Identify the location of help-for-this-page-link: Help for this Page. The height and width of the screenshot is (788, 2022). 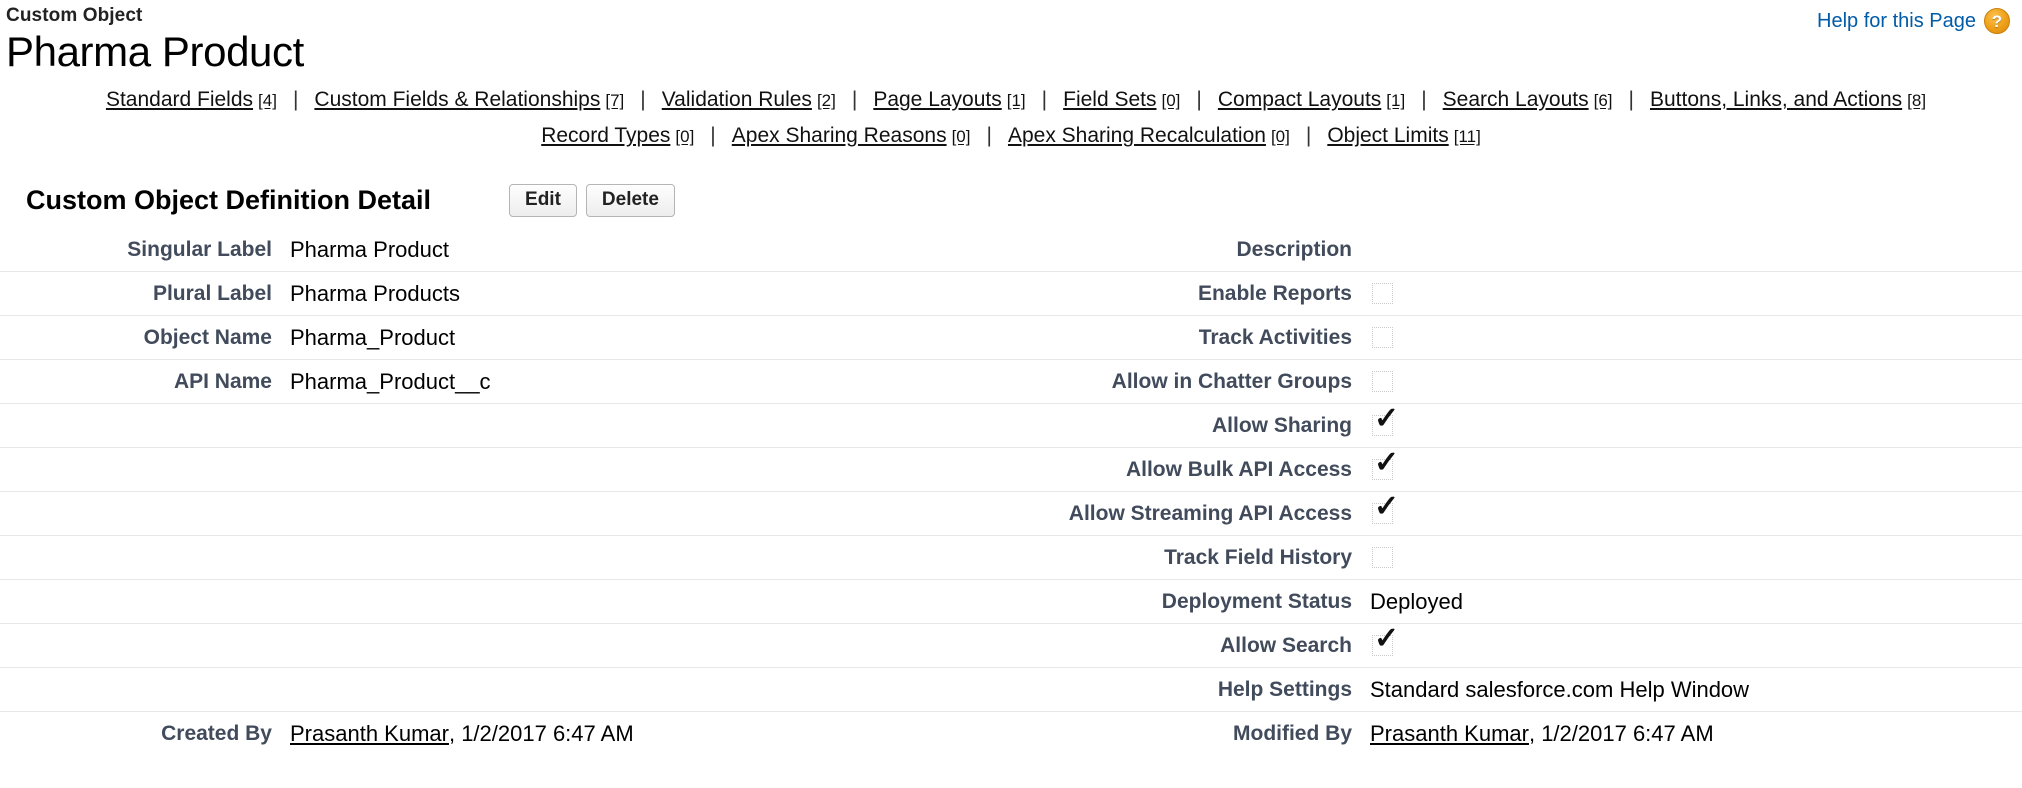
(1896, 21).